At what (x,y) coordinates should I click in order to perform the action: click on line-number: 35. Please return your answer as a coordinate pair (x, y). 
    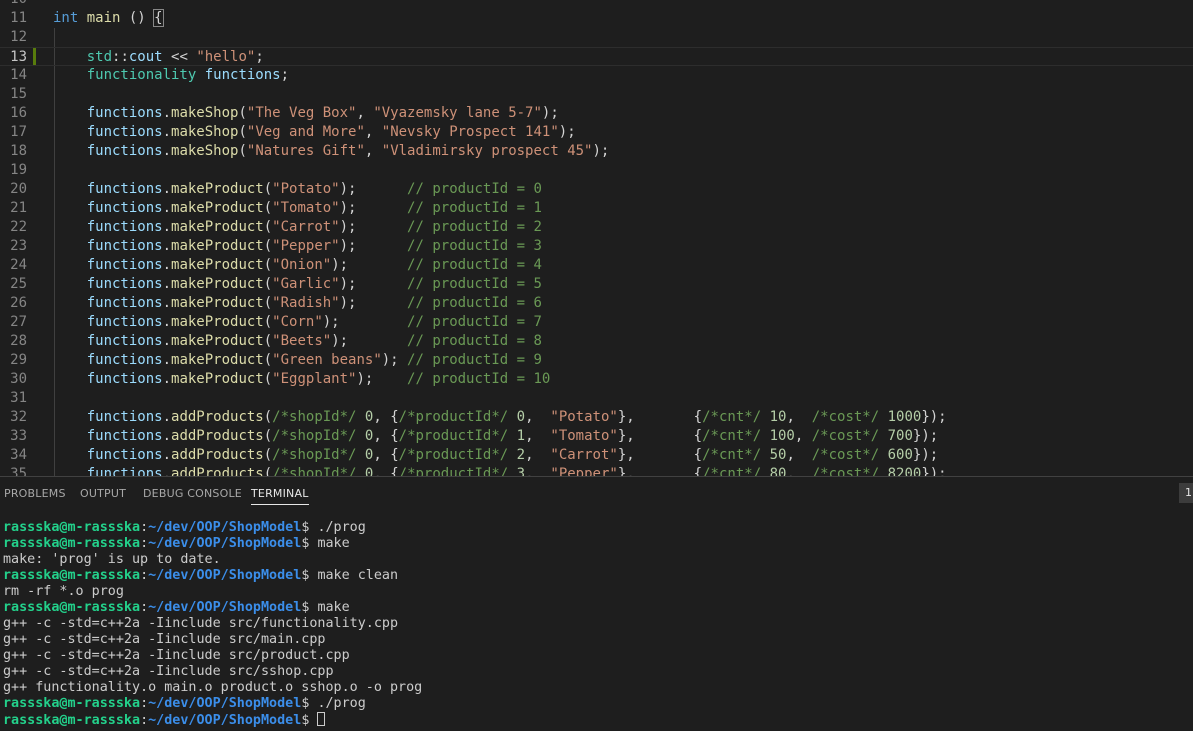
    Looking at the image, I should click on (18, 471).